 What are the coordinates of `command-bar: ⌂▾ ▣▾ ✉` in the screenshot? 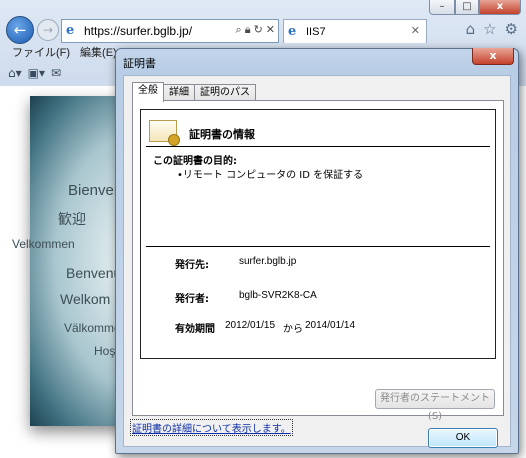 It's located at (34, 73).